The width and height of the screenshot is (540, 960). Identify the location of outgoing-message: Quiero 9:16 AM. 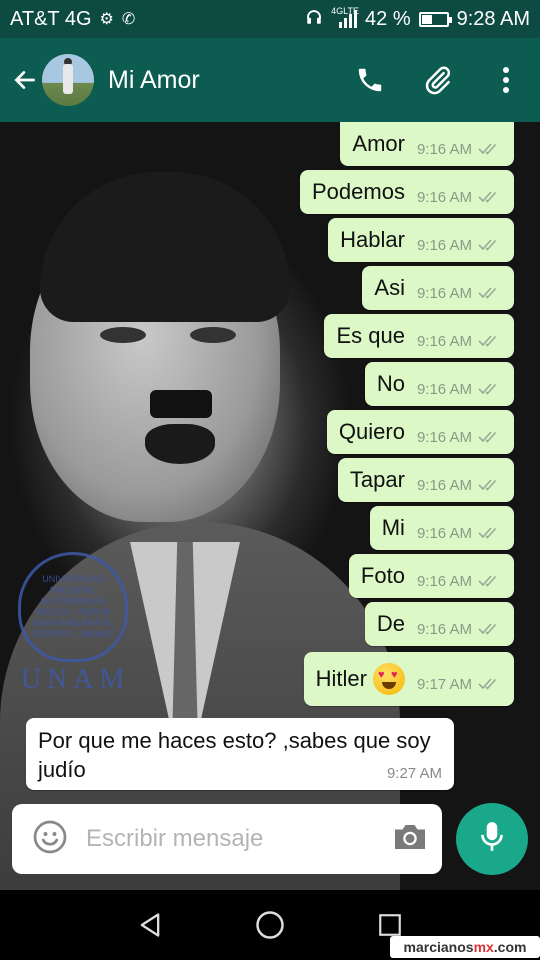
(420, 432).